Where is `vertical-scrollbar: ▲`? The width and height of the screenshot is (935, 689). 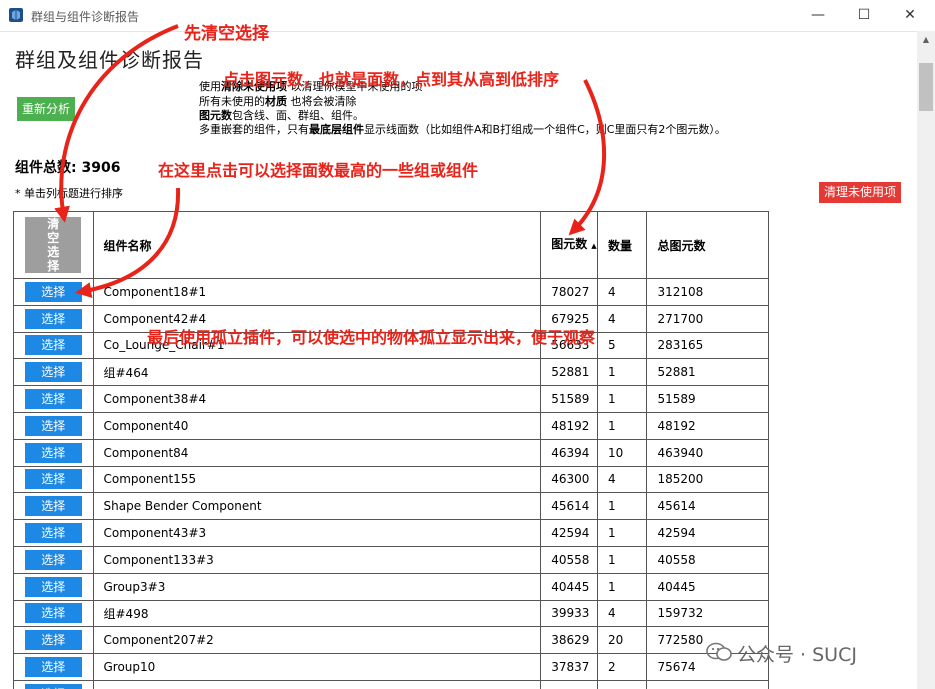
vertical-scrollbar: ▲ is located at coordinates (926, 360).